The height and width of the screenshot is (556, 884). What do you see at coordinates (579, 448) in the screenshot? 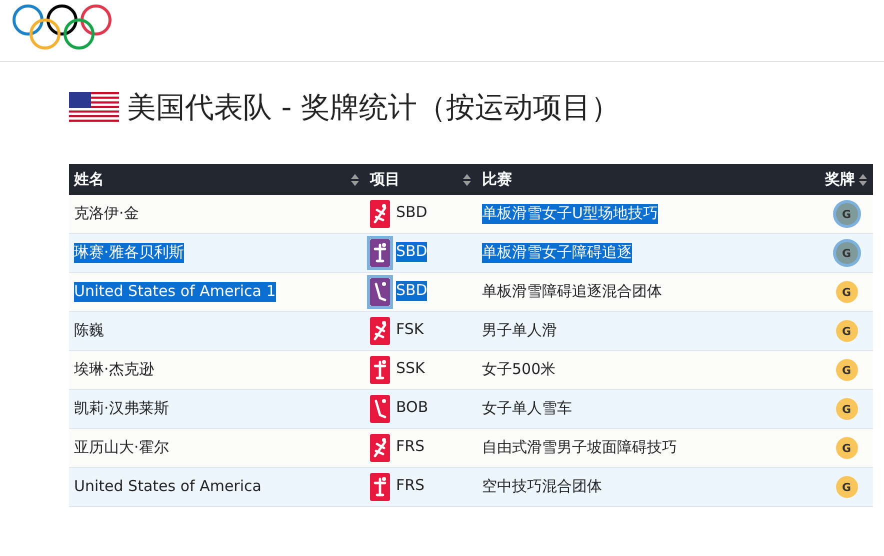
I see `event-name: 自由式滑雪男子坡面障碍技巧` at bounding box center [579, 448].